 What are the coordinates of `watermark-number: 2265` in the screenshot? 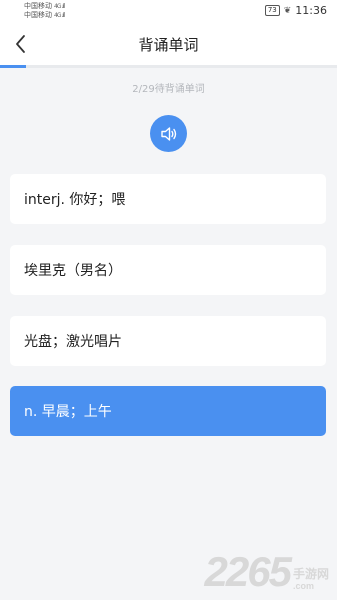 It's located at (248, 571).